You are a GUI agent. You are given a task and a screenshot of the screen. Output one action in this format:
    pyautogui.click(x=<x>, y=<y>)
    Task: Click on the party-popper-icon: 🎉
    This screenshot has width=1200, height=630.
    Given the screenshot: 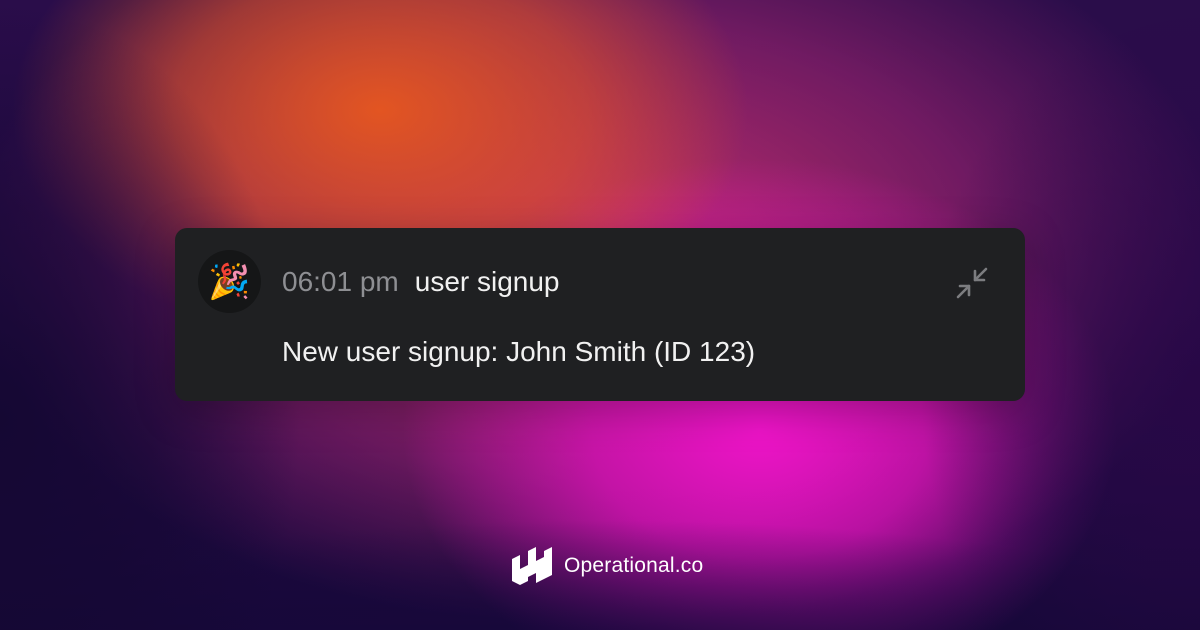 What is the action you would take?
    pyautogui.click(x=229, y=281)
    